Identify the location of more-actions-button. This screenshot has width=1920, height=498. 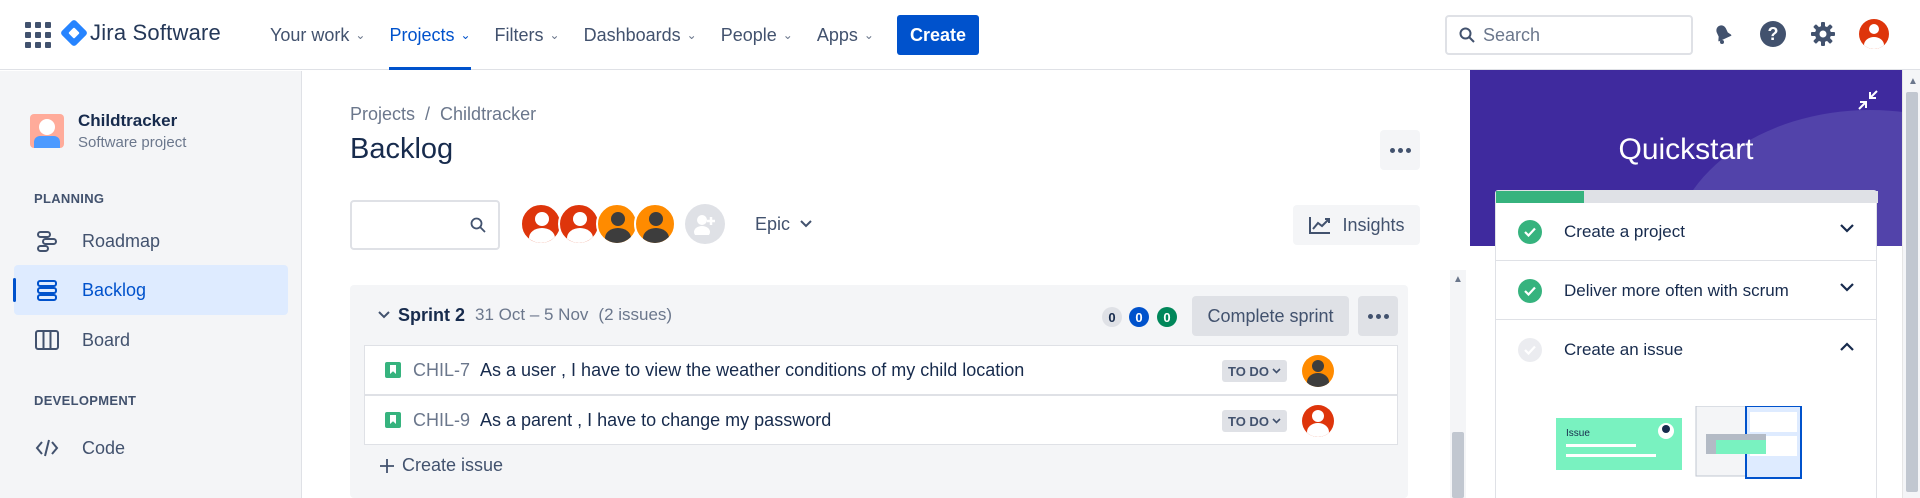
(1400, 150).